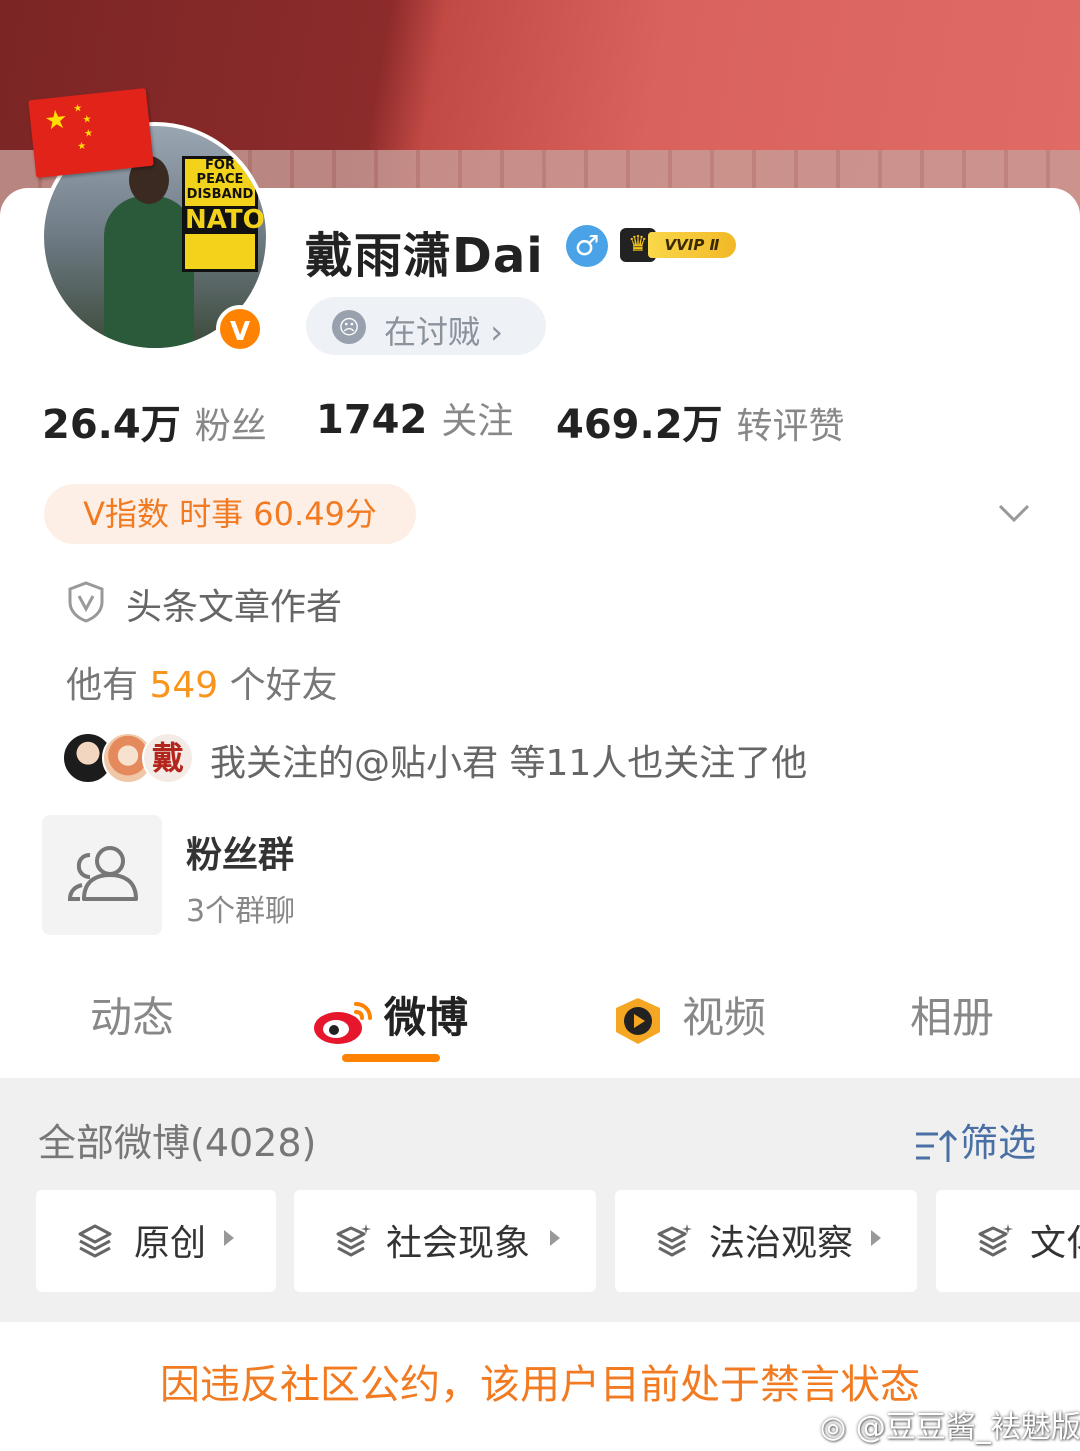  I want to click on angry-face-icon: ☹, so click(349, 327).